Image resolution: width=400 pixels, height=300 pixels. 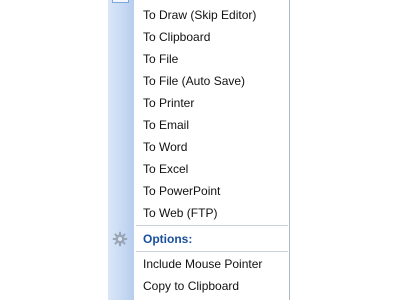 What do you see at coordinates (180, 213) in the screenshot?
I see `menu-item-label: To Web (FTP)` at bounding box center [180, 213].